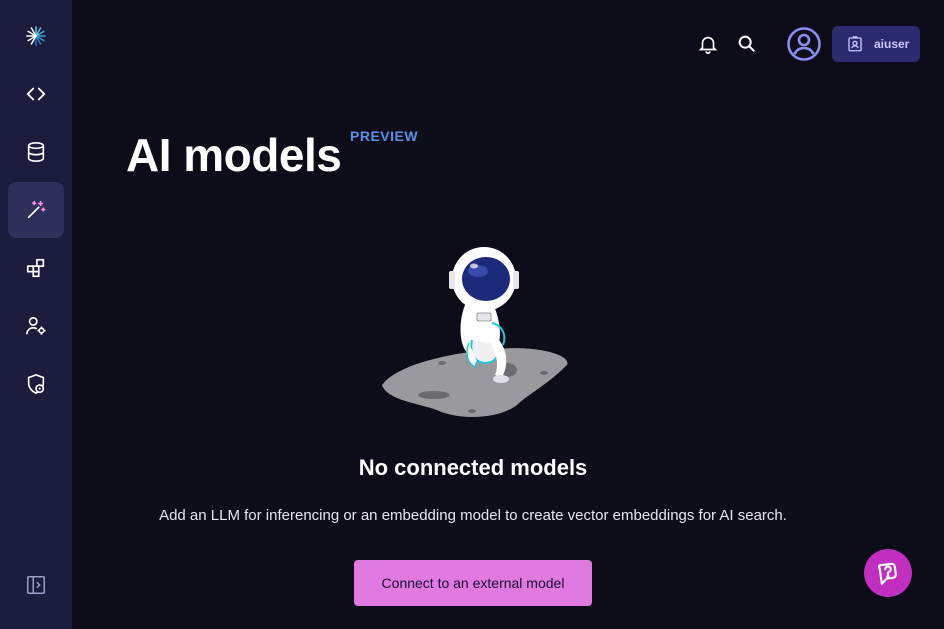 The image size is (944, 629). I want to click on preview-badge: PREVIEW, so click(384, 136).